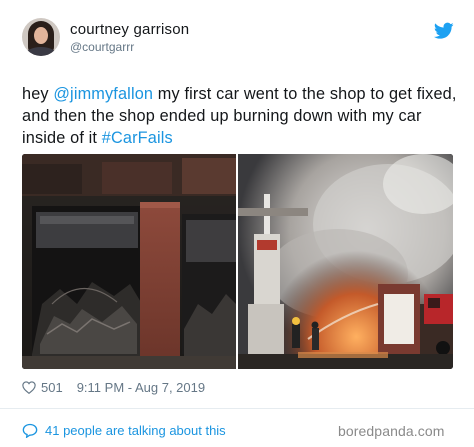 The image size is (474, 447). I want to click on tweet-text-start: hey, so click(38, 94).